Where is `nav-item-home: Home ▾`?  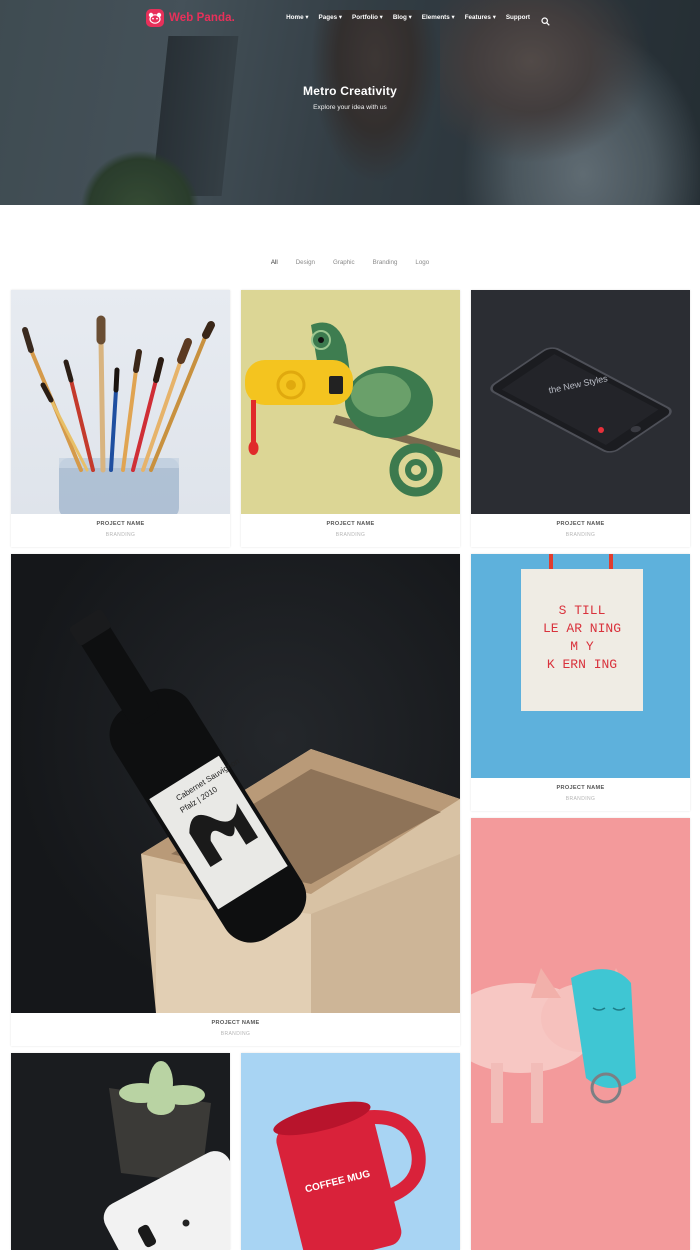
nav-item-home: Home ▾ is located at coordinates (297, 17).